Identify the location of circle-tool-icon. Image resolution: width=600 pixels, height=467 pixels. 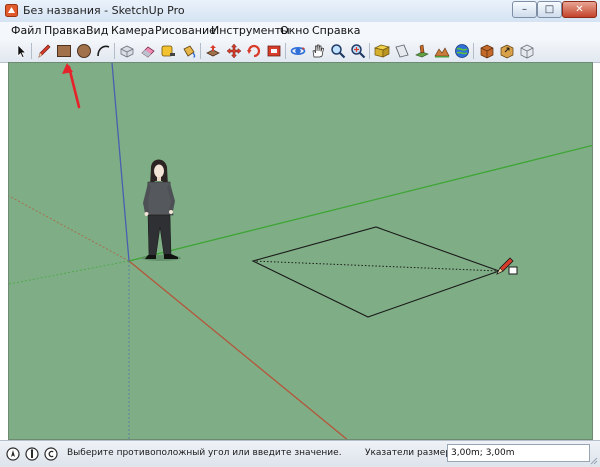
(84, 51).